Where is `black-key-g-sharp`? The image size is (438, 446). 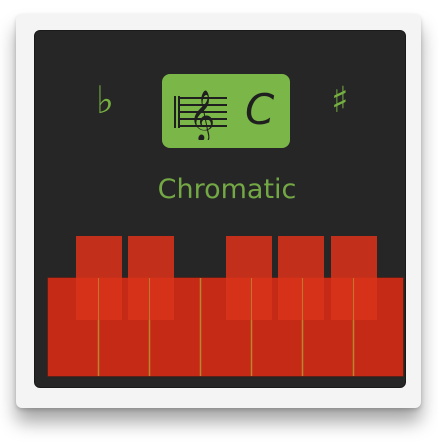 black-key-g-sharp is located at coordinates (301, 278).